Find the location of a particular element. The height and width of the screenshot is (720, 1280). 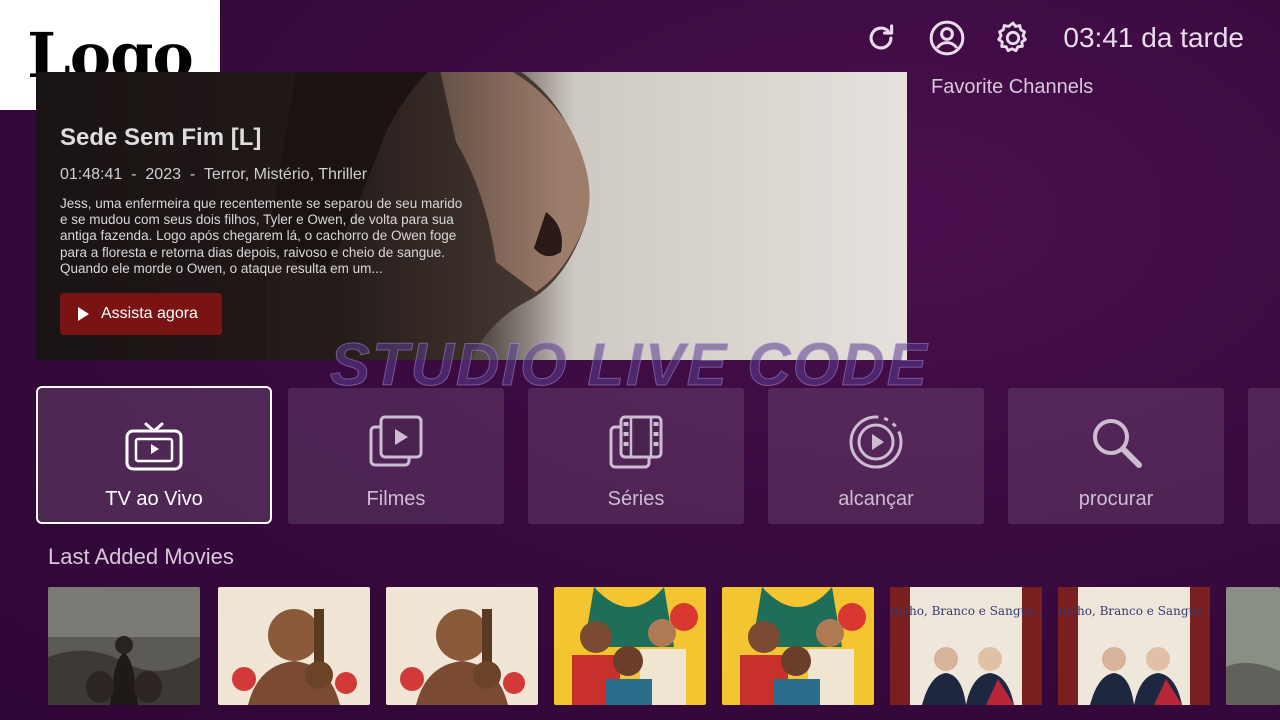

tile-label: Filmes is located at coordinates (396, 499).